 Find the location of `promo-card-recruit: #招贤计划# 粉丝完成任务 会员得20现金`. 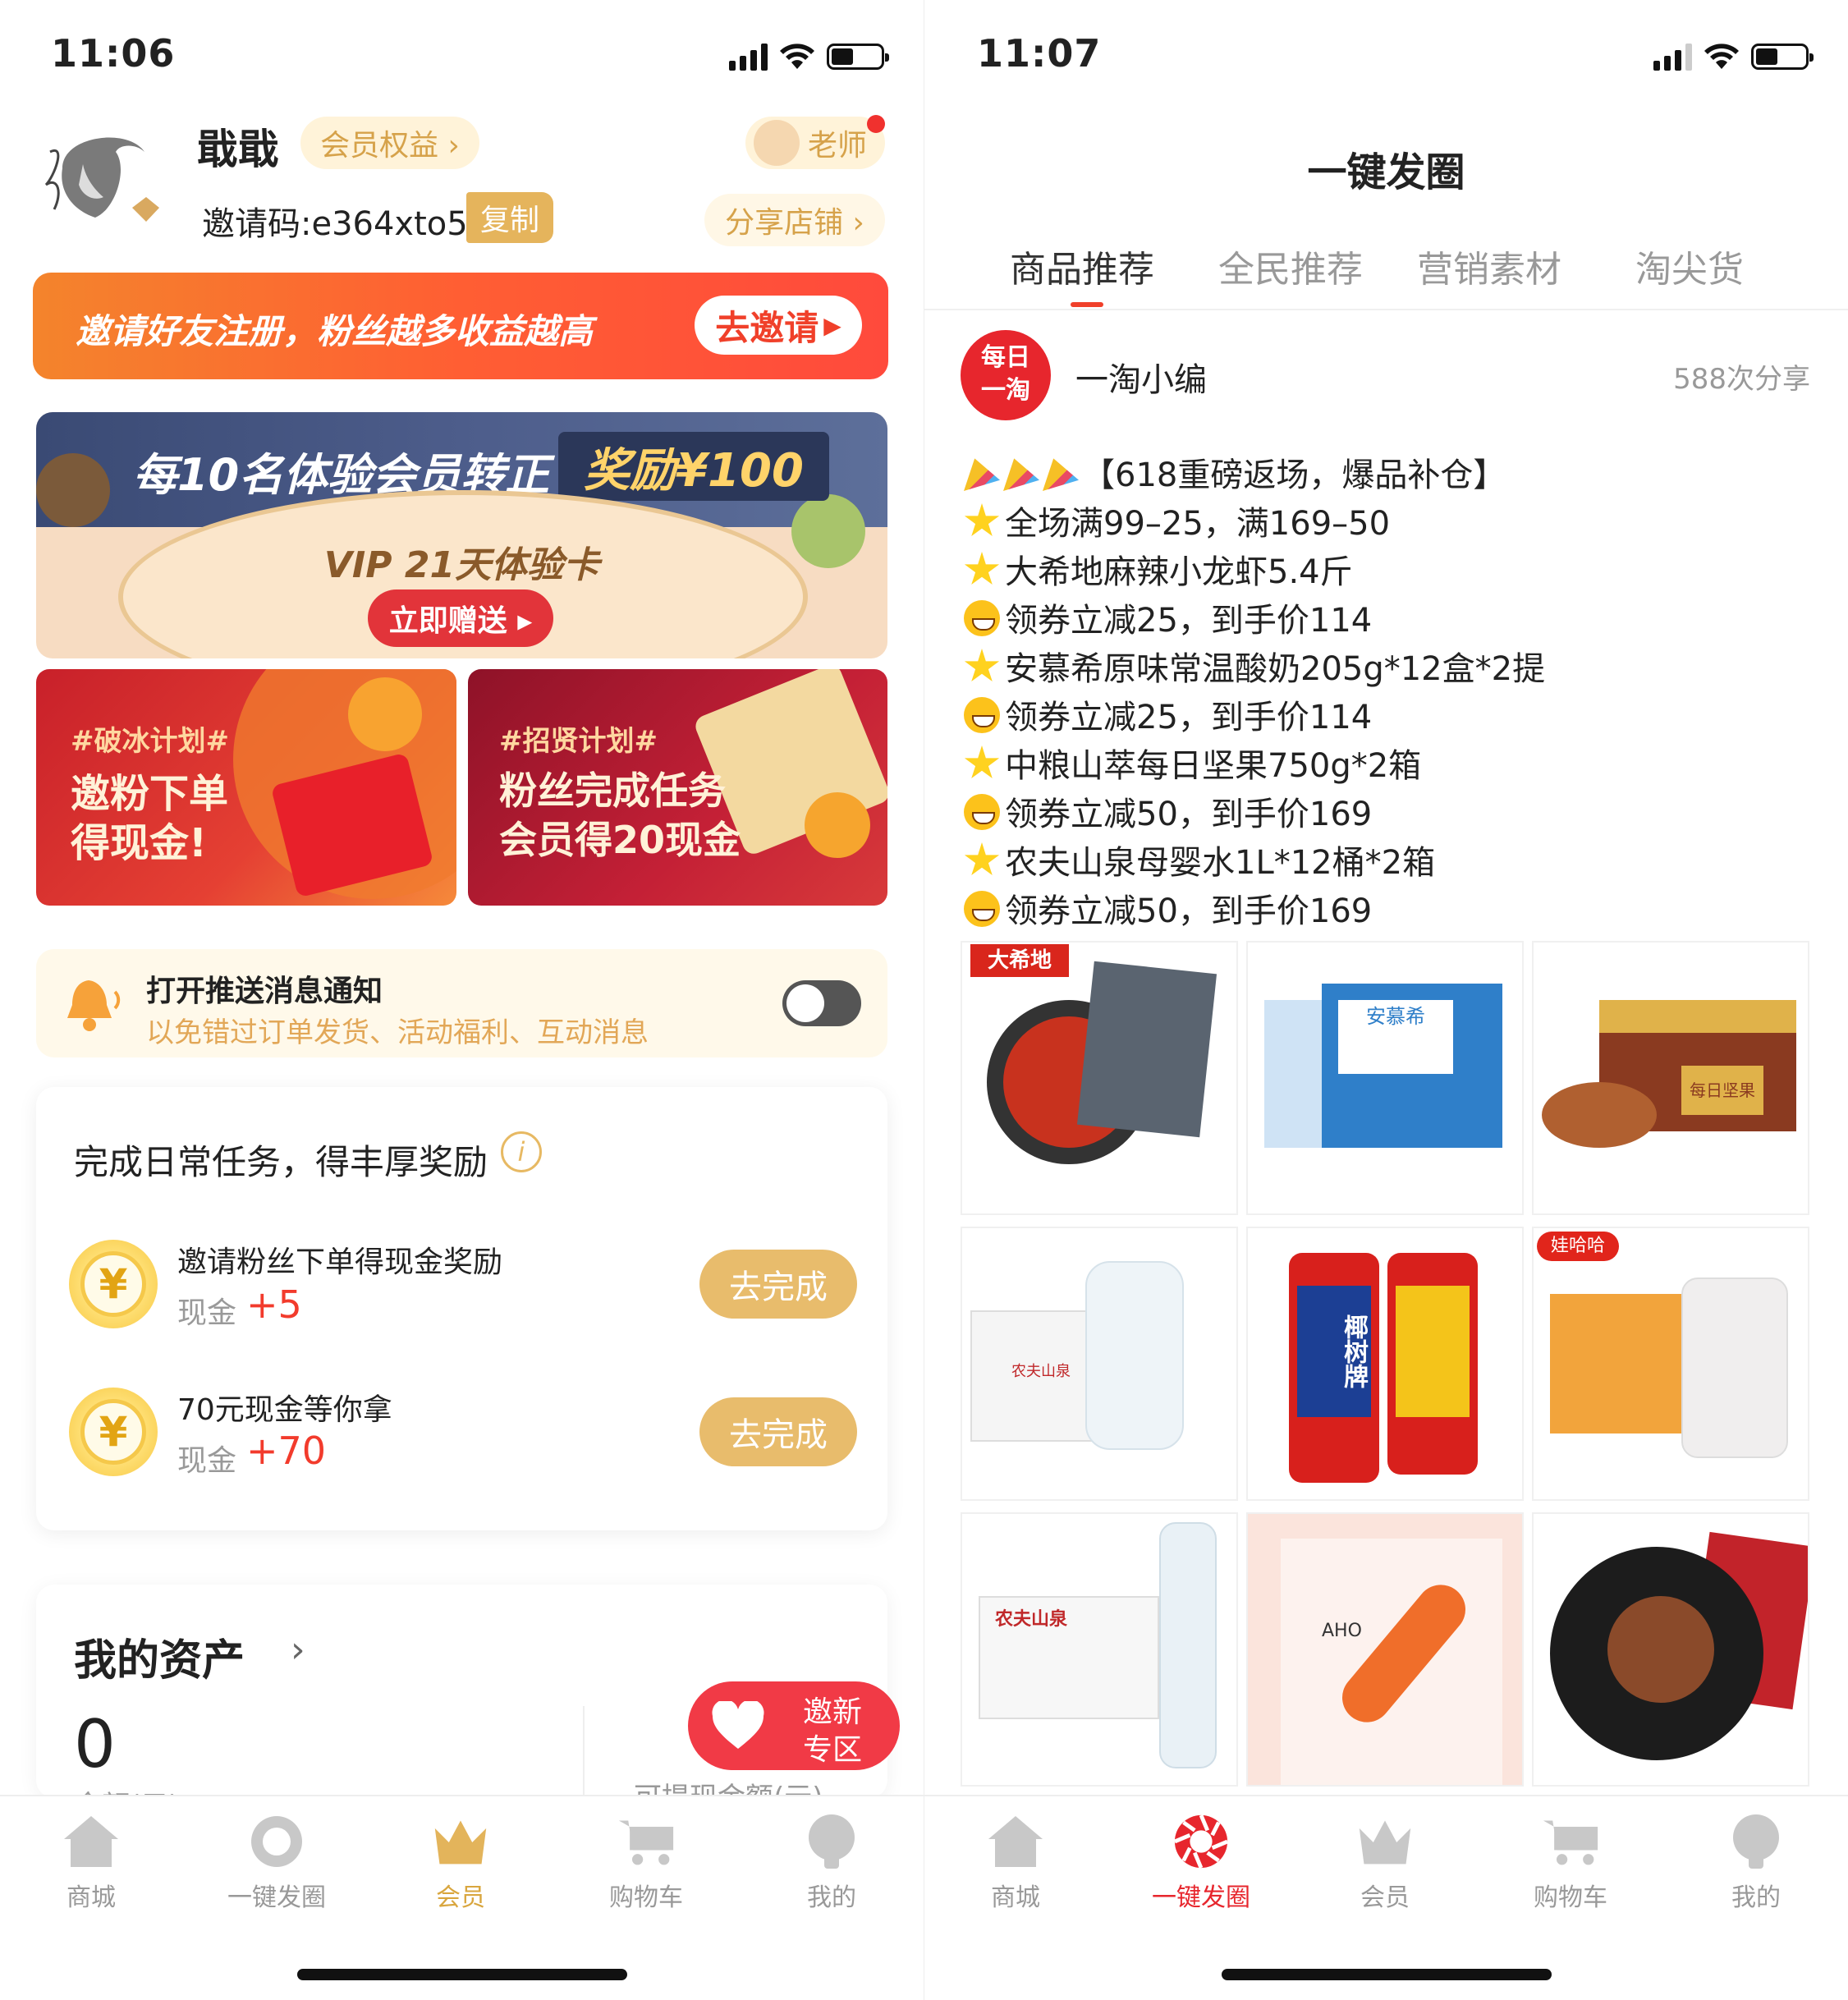

promo-card-recruit: #招贤计划# 粉丝完成任务 会员得20现金 is located at coordinates (677, 787).